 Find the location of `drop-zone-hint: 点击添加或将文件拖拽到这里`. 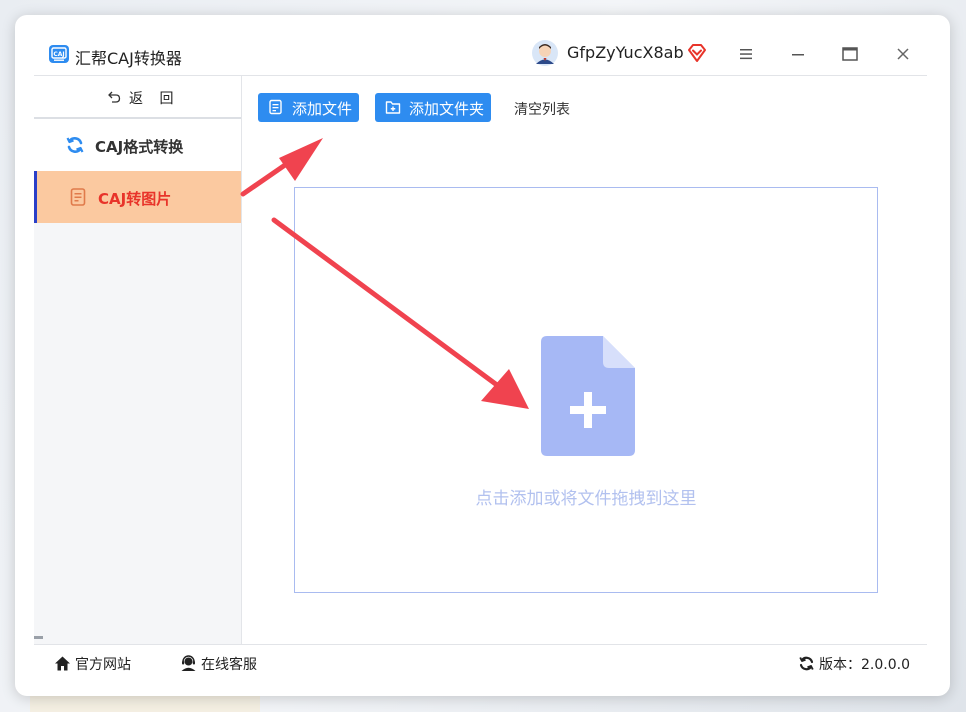

drop-zone-hint: 点击添加或将文件拖拽到这里 is located at coordinates (586, 499).